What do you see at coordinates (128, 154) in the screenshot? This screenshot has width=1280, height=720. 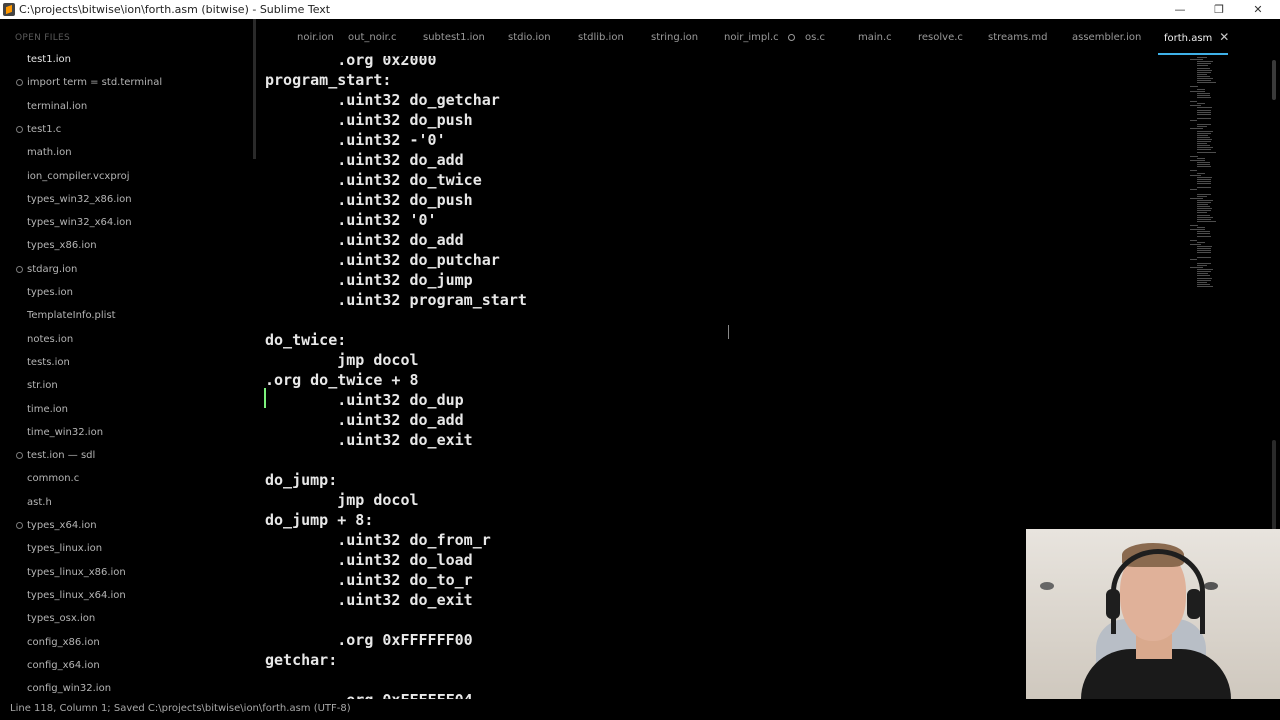 I see `sidebar-item: math.ion` at bounding box center [128, 154].